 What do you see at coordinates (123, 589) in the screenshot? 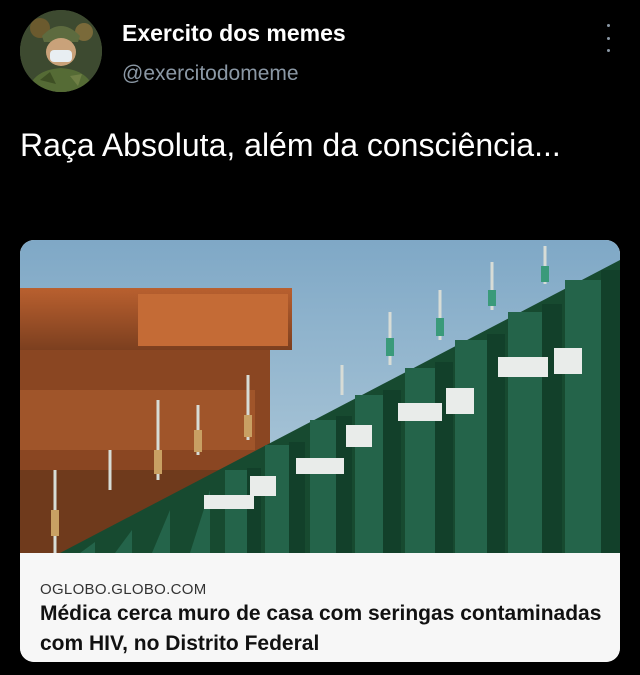
I see `card-domain: OGLOBO.GLOBO.COM` at bounding box center [123, 589].